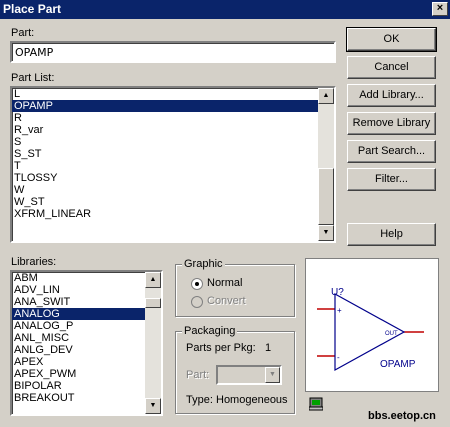  Describe the element at coordinates (210, 331) in the screenshot. I see `packaging-group-title: Packaging` at that location.